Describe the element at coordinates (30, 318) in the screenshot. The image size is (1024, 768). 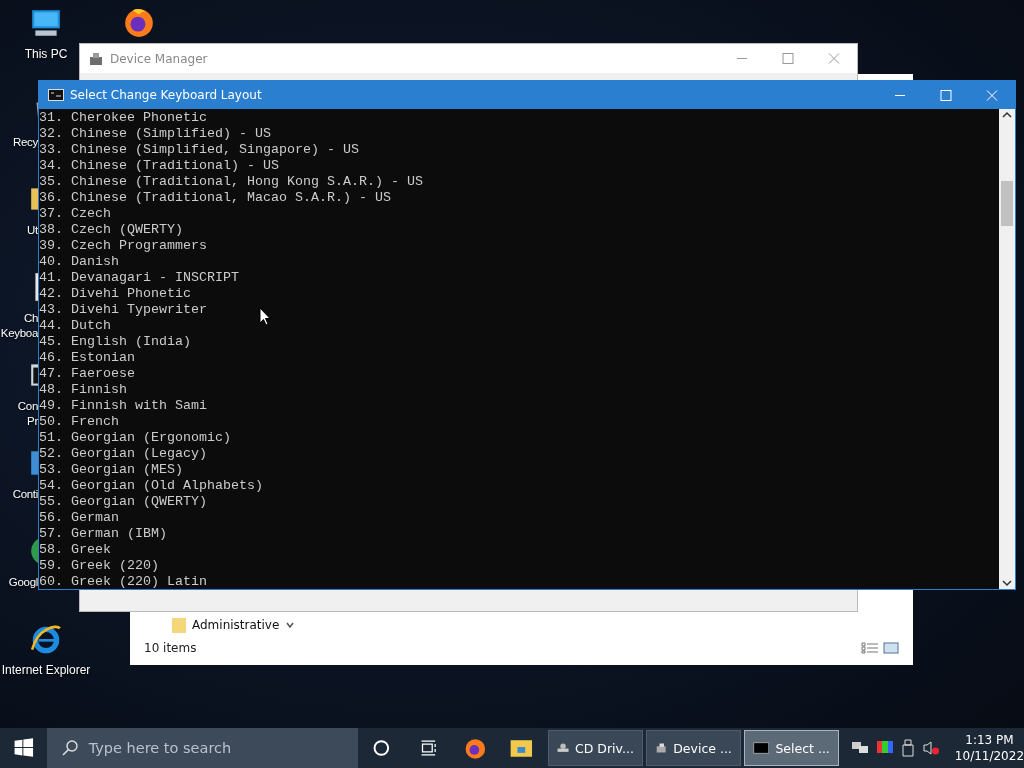
I see `icon-label: Ch` at that location.